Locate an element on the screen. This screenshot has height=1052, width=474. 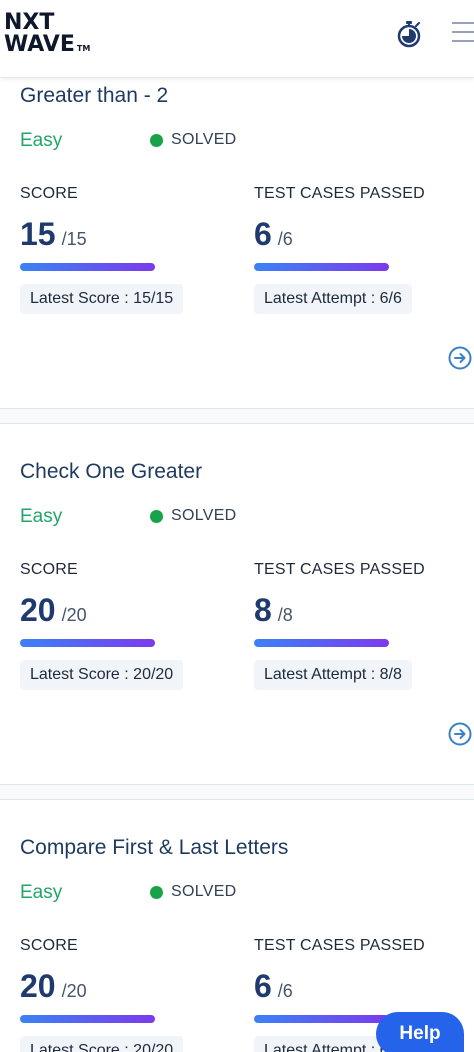
score-number: 15 is located at coordinates (38, 234).